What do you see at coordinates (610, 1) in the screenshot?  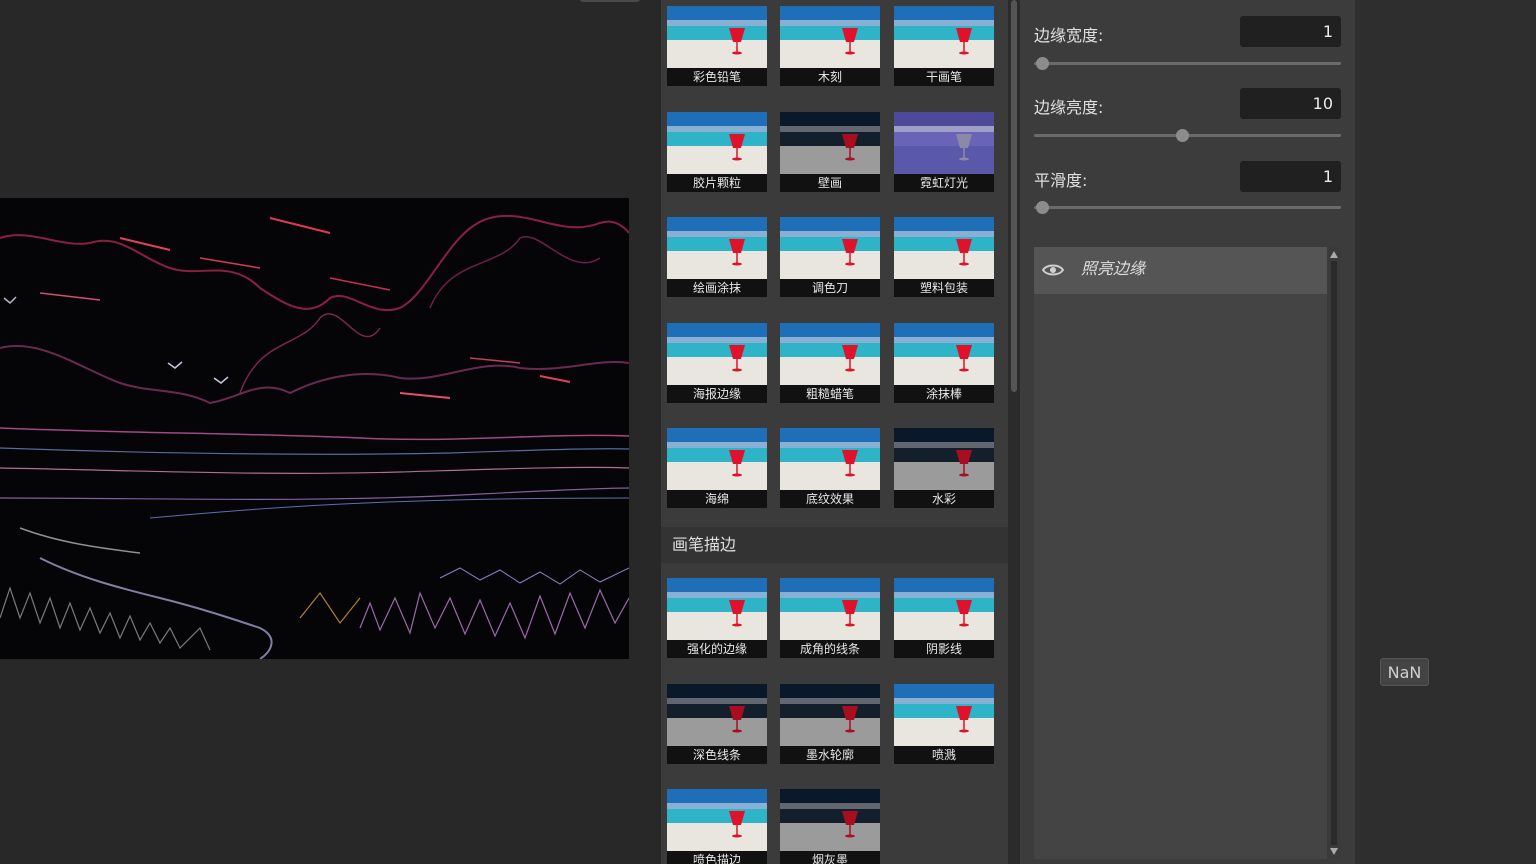 I see `top-toolbar-button` at bounding box center [610, 1].